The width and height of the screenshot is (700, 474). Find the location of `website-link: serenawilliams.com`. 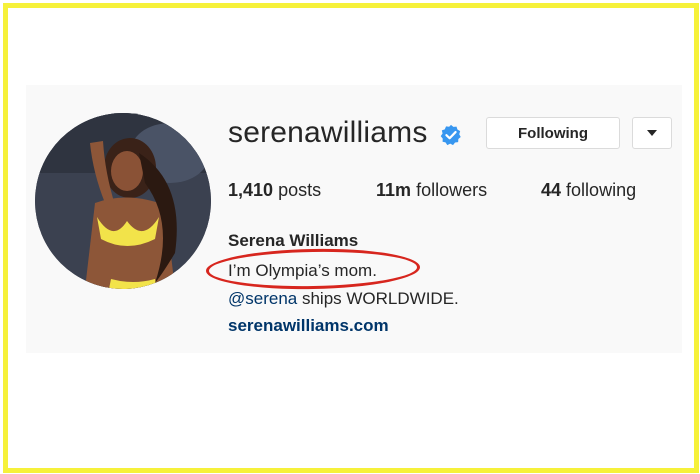

website-link: serenawilliams.com is located at coordinates (308, 326).